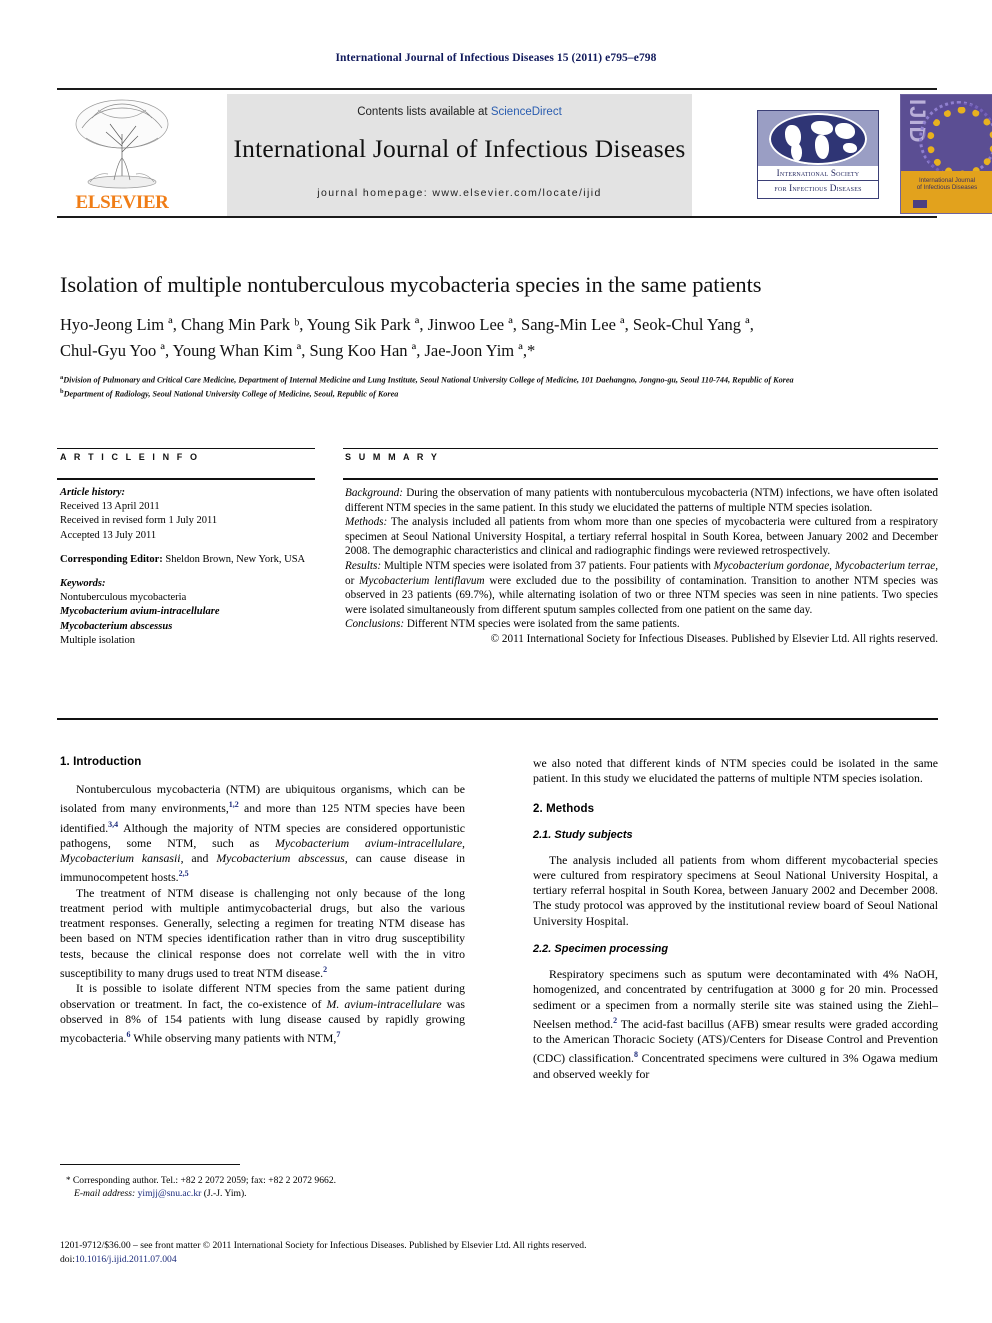 Image resolution: width=992 pixels, height=1323 pixels. I want to click on isid-line1: International Society, so click(818, 173).